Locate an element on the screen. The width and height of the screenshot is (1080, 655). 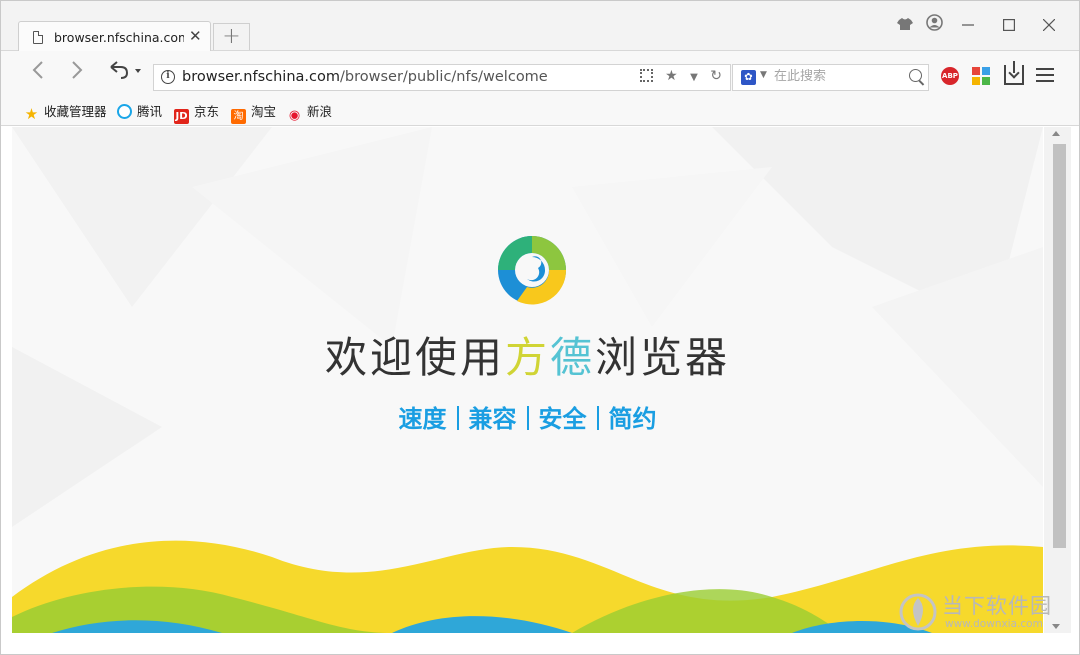
bookmark-label: 收藏管理器 is located at coordinates (75, 111).